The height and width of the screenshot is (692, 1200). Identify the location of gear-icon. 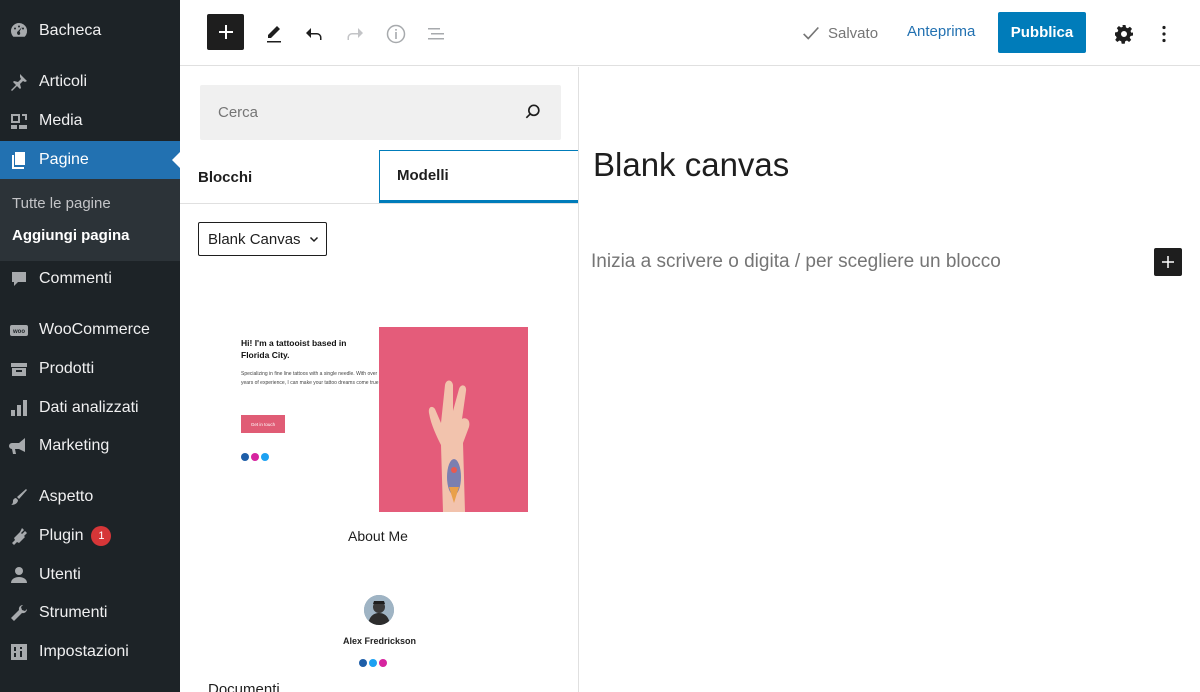
(1124, 34).